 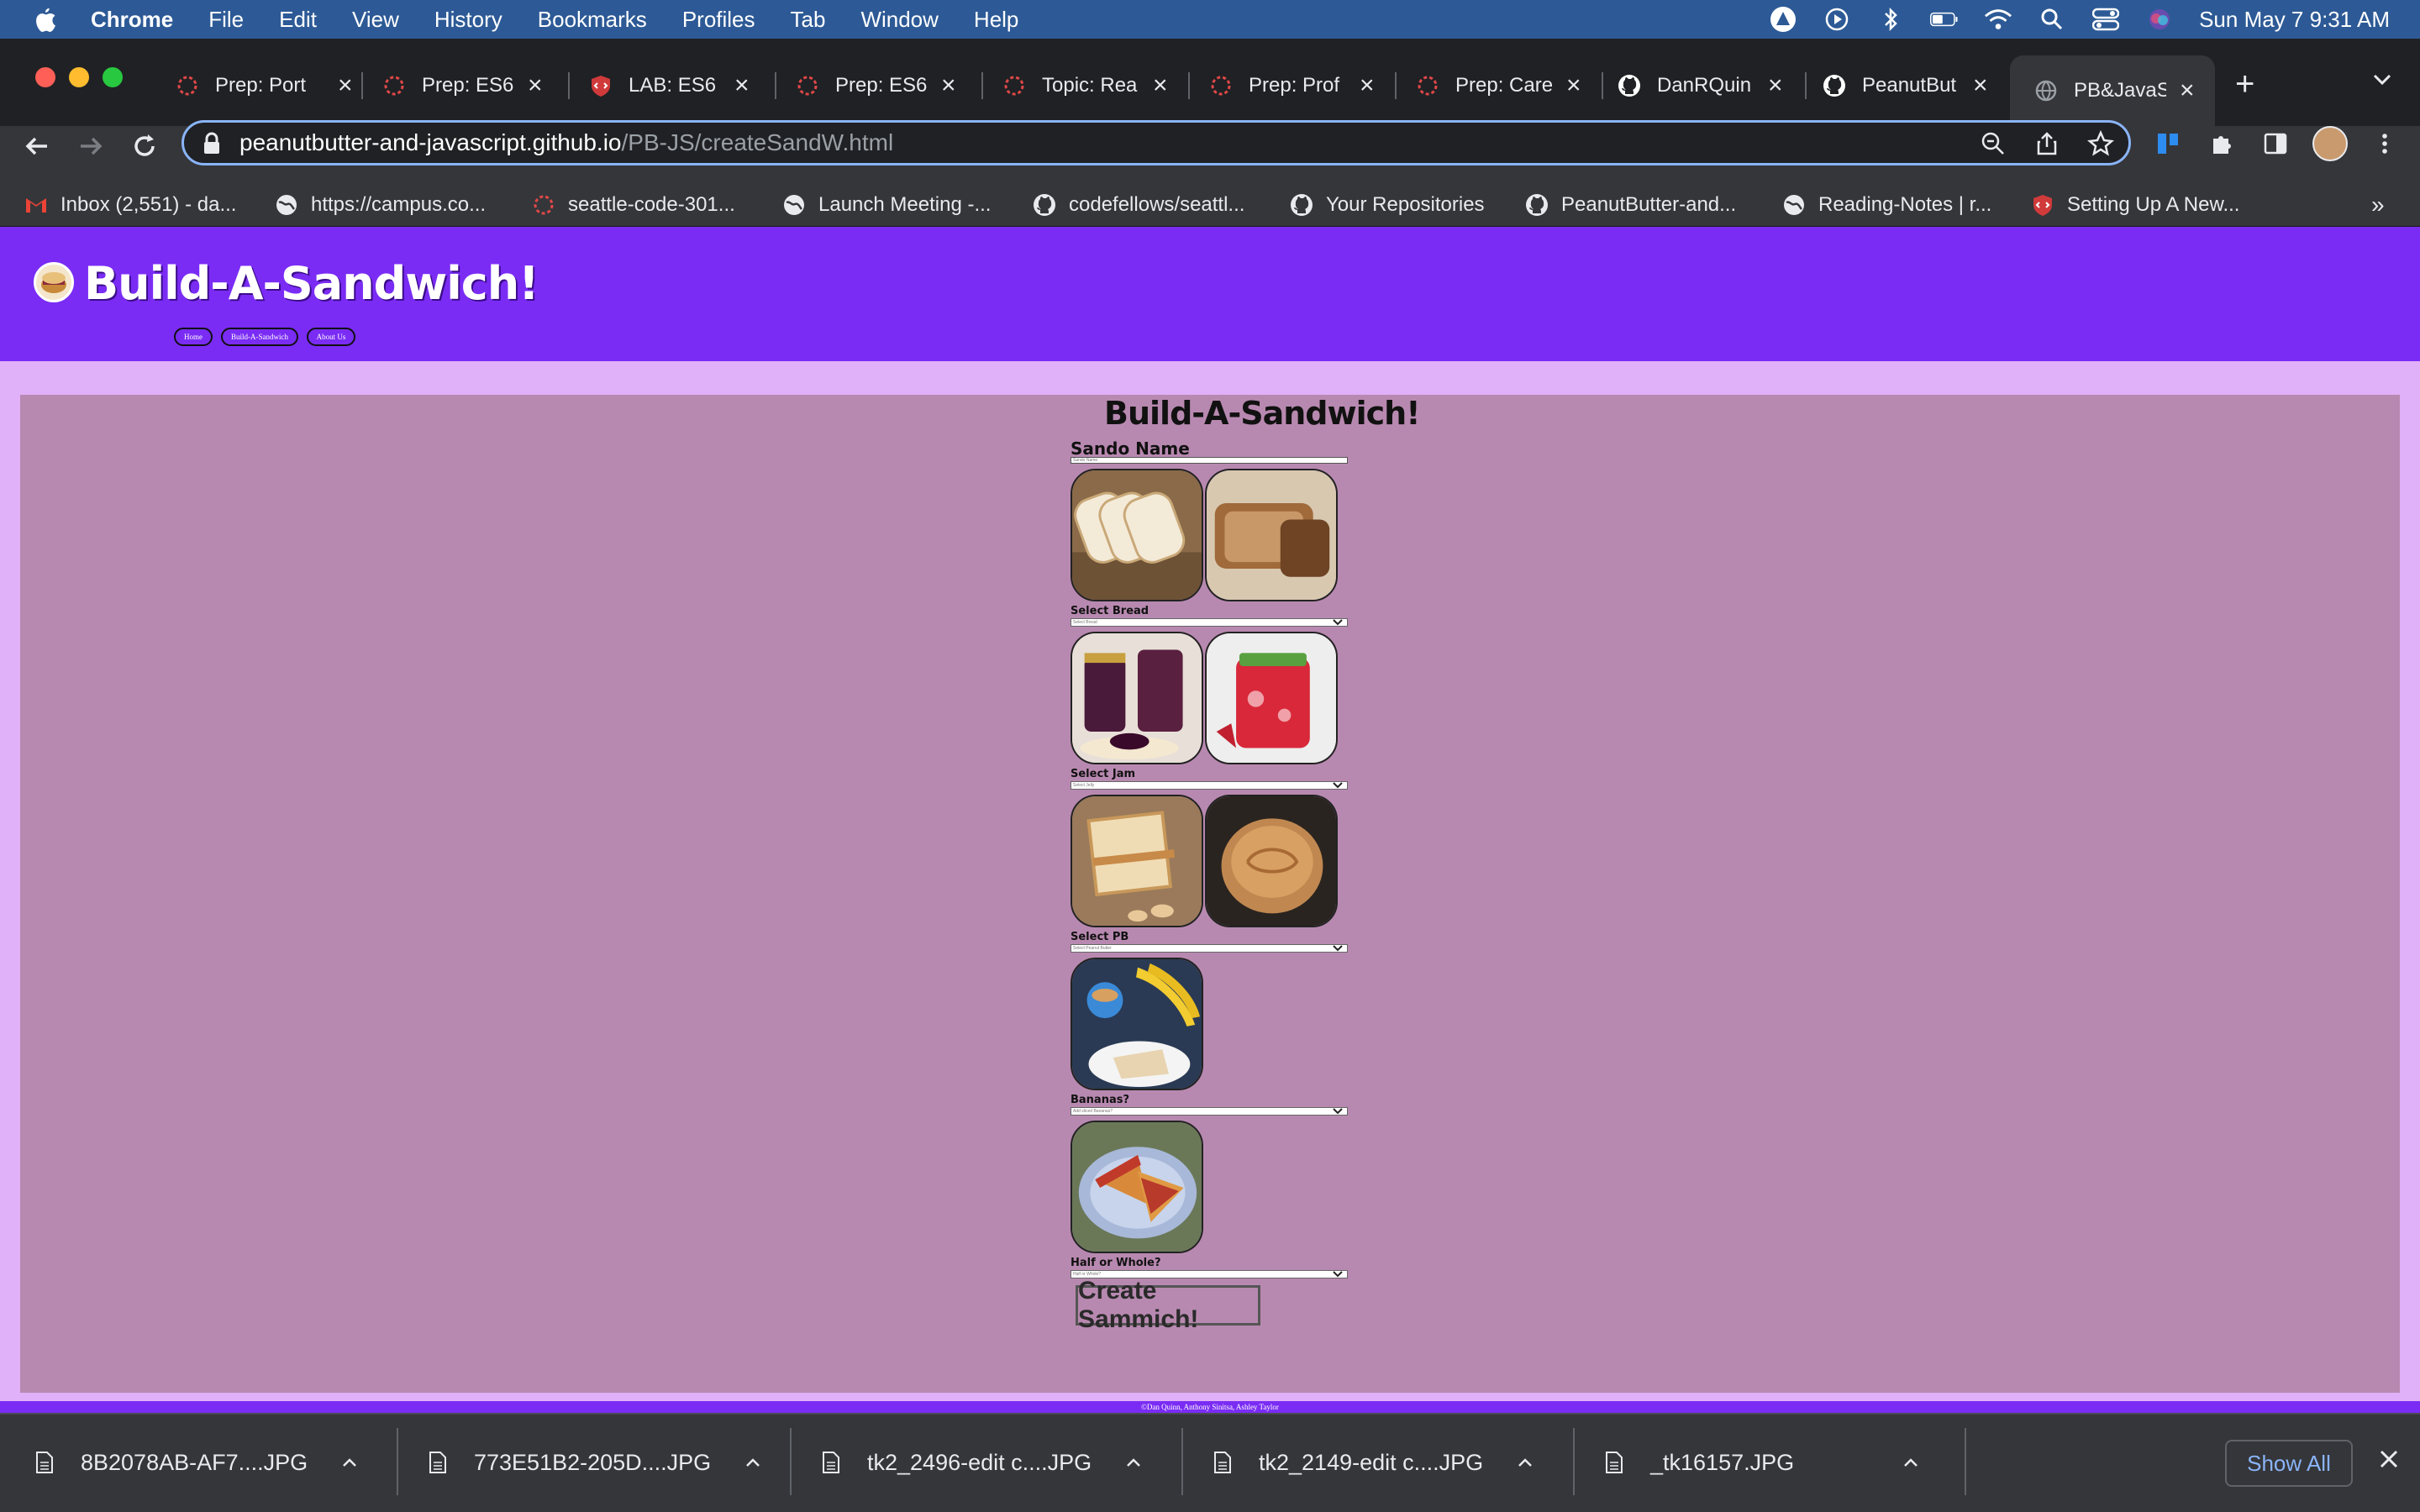 I want to click on show-all-downloads-button: Show All, so click(x=2289, y=1463).